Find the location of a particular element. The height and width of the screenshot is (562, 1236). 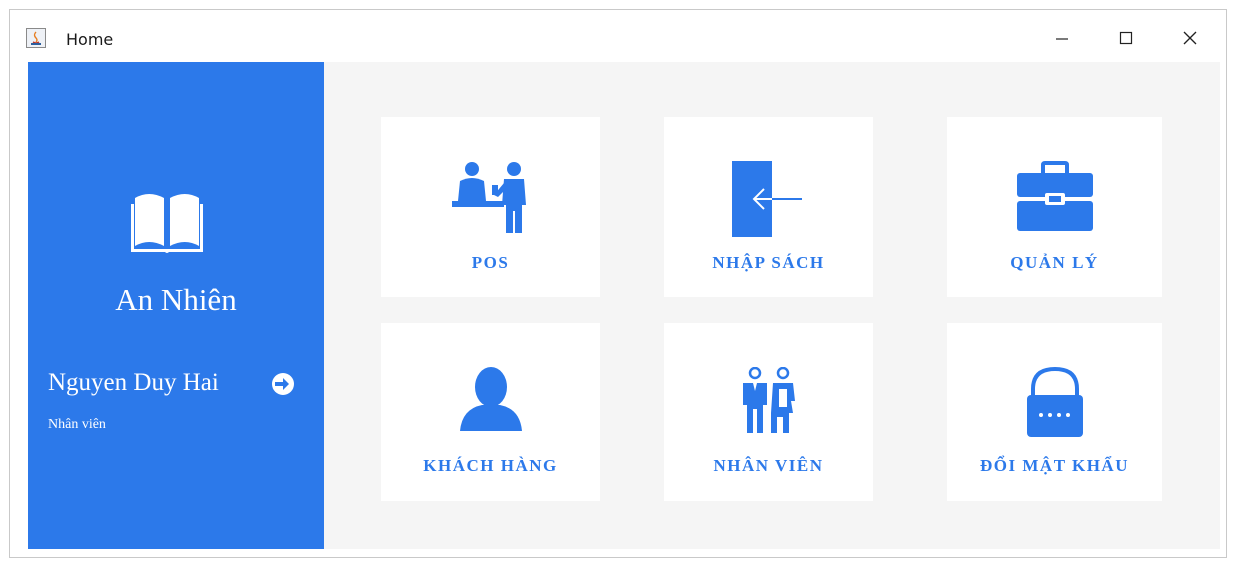

user-role: Nhân viên is located at coordinates (77, 424).